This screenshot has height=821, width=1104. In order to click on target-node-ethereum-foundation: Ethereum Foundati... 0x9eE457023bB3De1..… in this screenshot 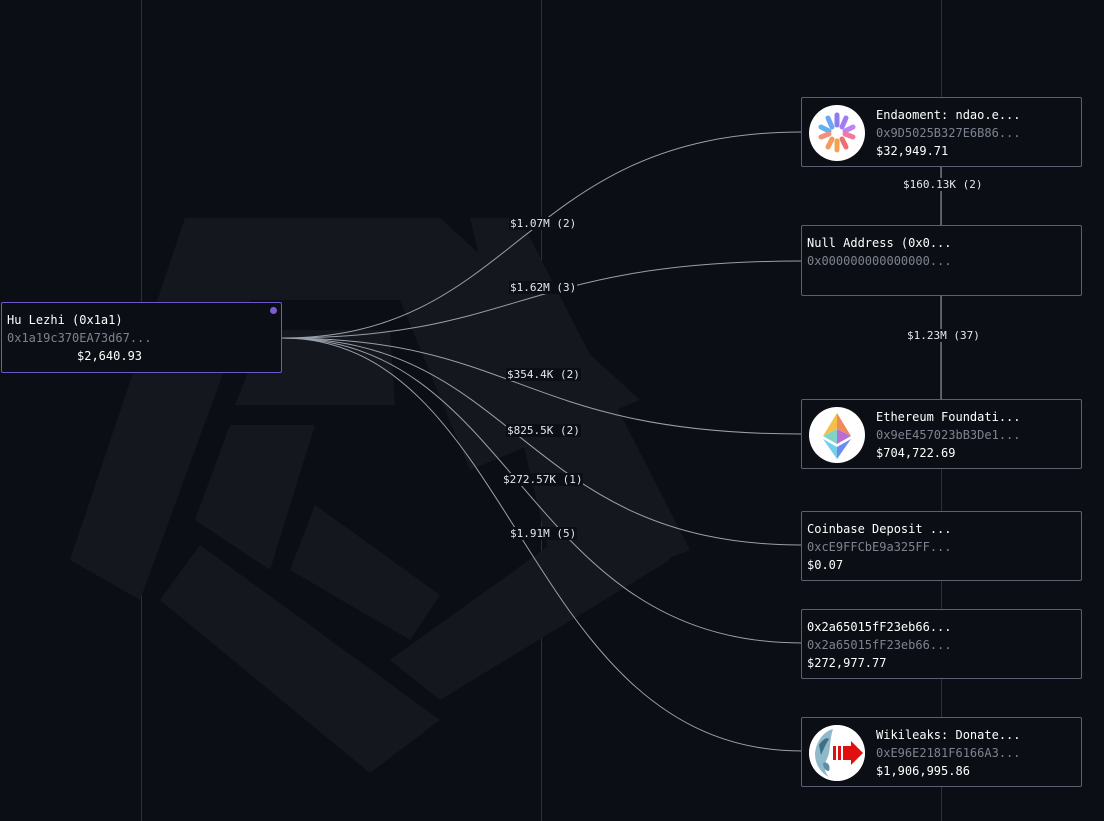, I will do `click(941, 434)`.